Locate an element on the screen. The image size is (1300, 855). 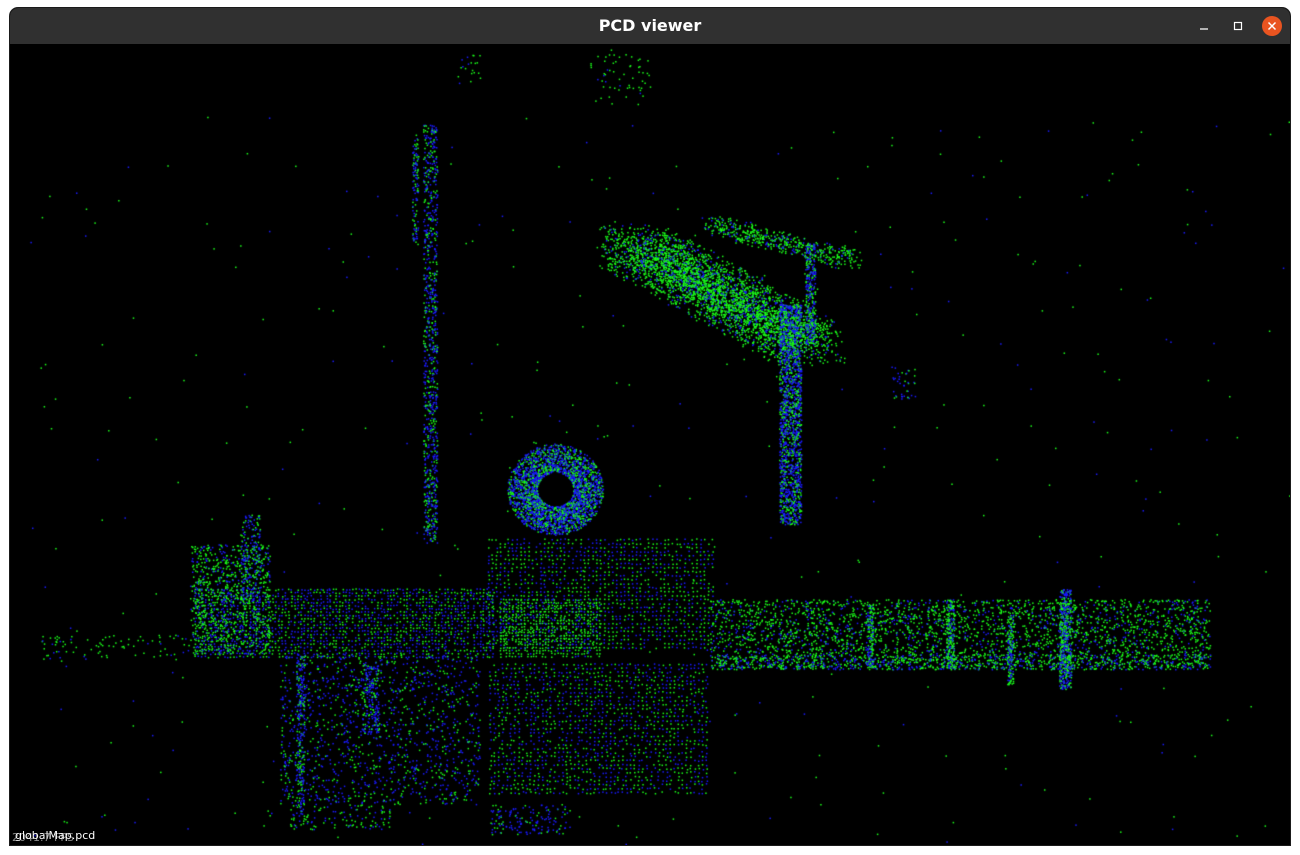
cloud-filename-label: globalMap.pcd is located at coordinates (55, 835).